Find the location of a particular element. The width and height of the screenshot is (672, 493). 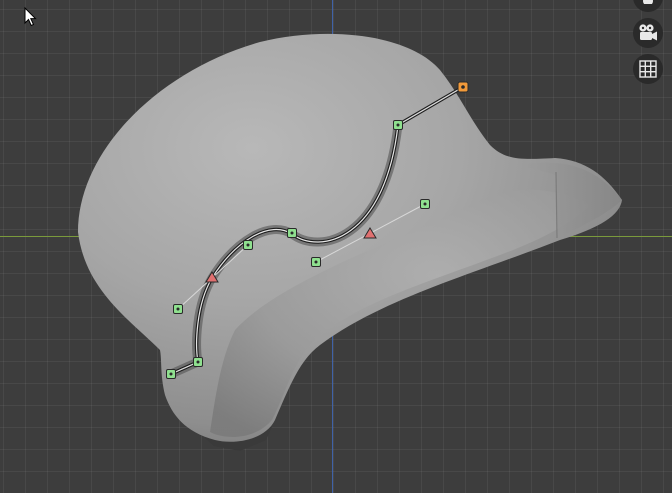

camera-view-button is located at coordinates (648, 33).